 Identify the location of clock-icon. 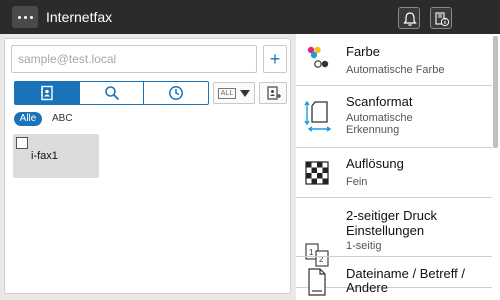
(176, 93).